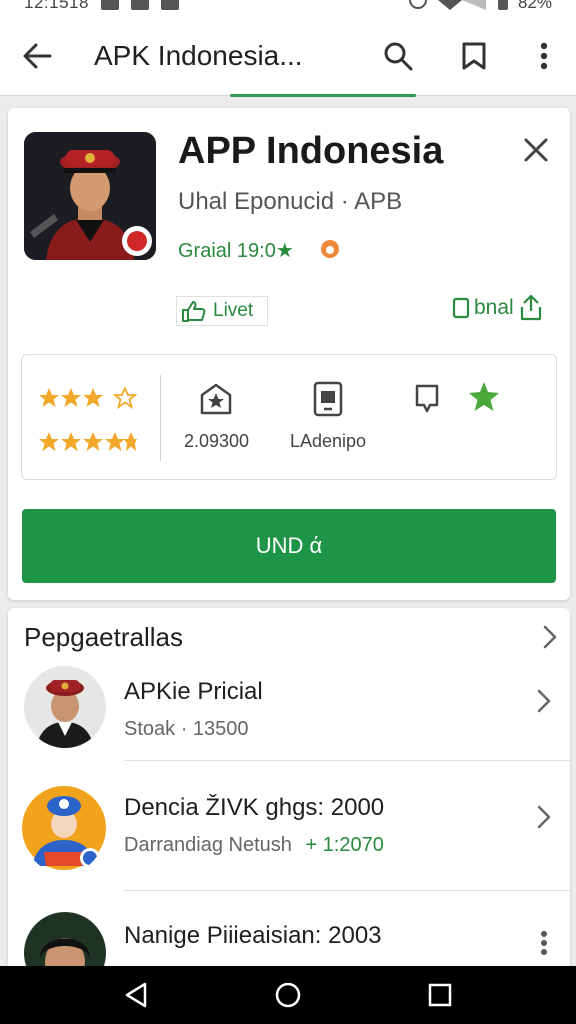  I want to click on item-title: APKie Pricial, so click(193, 691).